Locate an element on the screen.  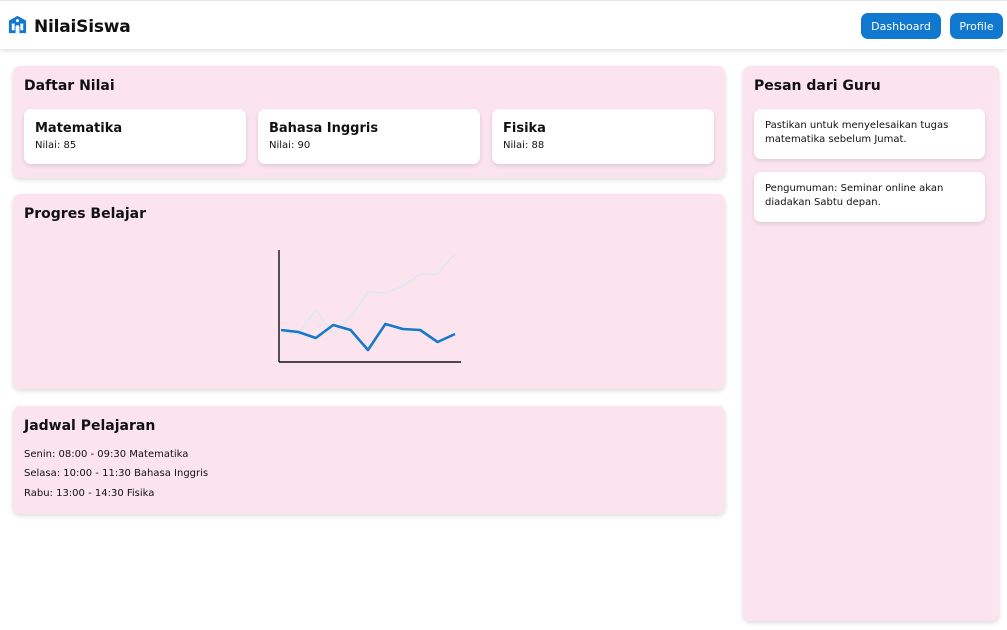
school-icon is located at coordinates (20, 26).